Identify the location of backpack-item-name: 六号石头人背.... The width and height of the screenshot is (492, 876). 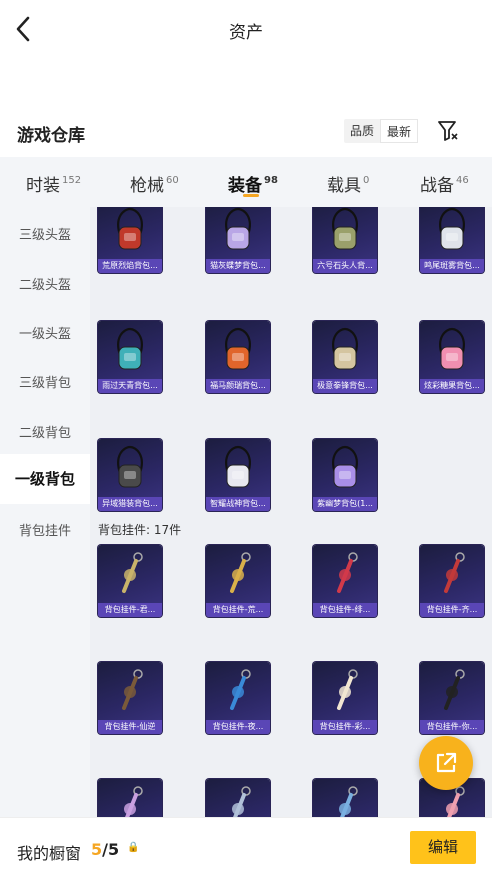
(345, 266).